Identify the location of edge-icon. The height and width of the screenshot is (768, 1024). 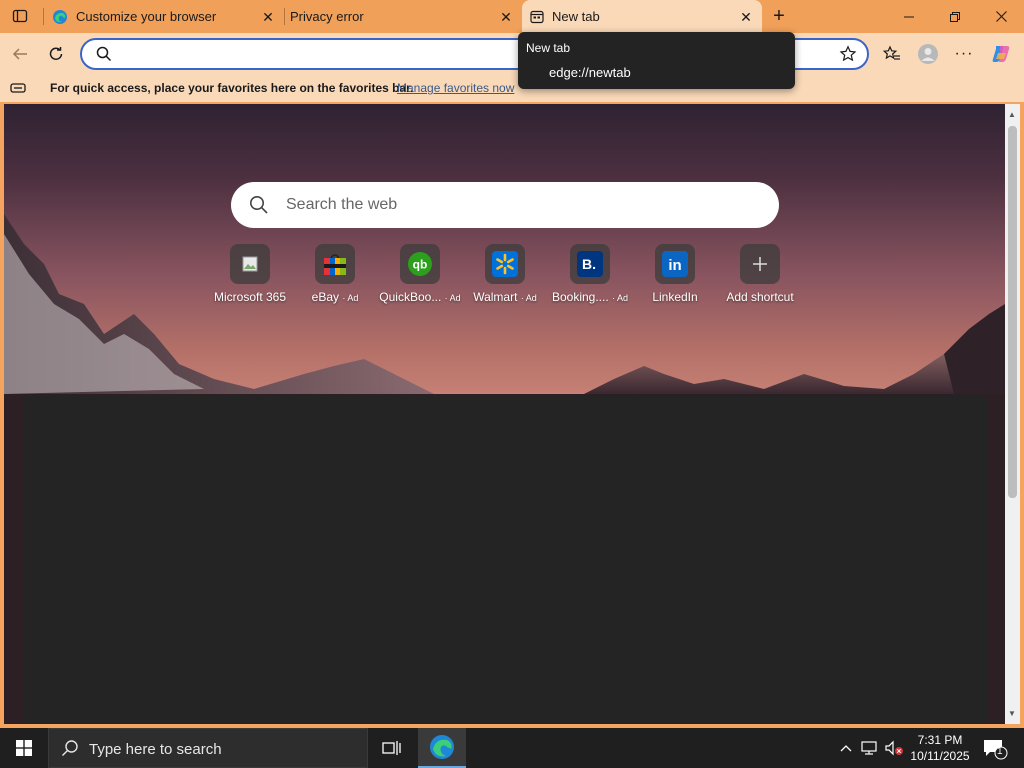
(442, 747).